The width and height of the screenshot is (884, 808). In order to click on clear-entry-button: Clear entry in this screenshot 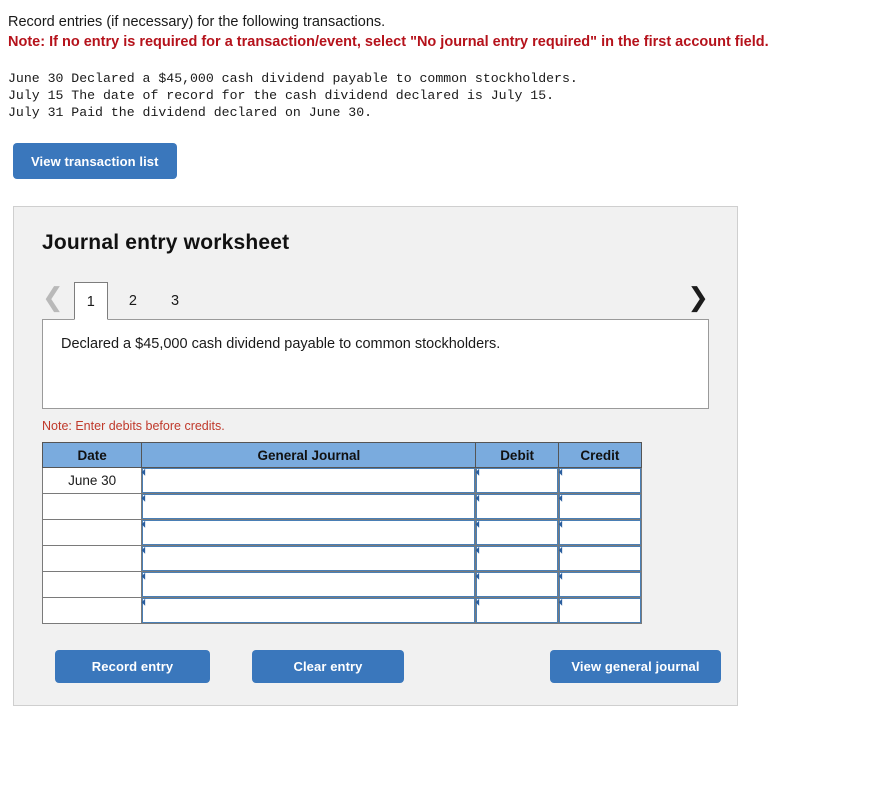, I will do `click(328, 666)`.